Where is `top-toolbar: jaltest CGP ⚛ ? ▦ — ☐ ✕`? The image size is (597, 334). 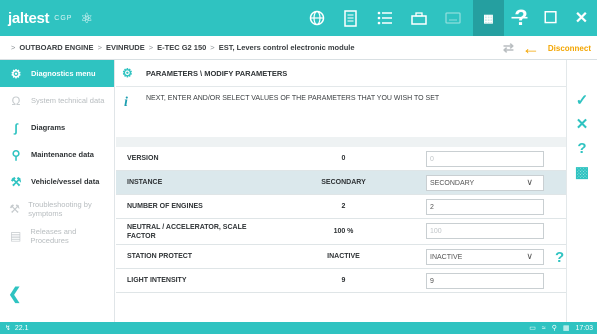 top-toolbar: jaltest CGP ⚛ ? ▦ — ☐ ✕ is located at coordinates (298, 18).